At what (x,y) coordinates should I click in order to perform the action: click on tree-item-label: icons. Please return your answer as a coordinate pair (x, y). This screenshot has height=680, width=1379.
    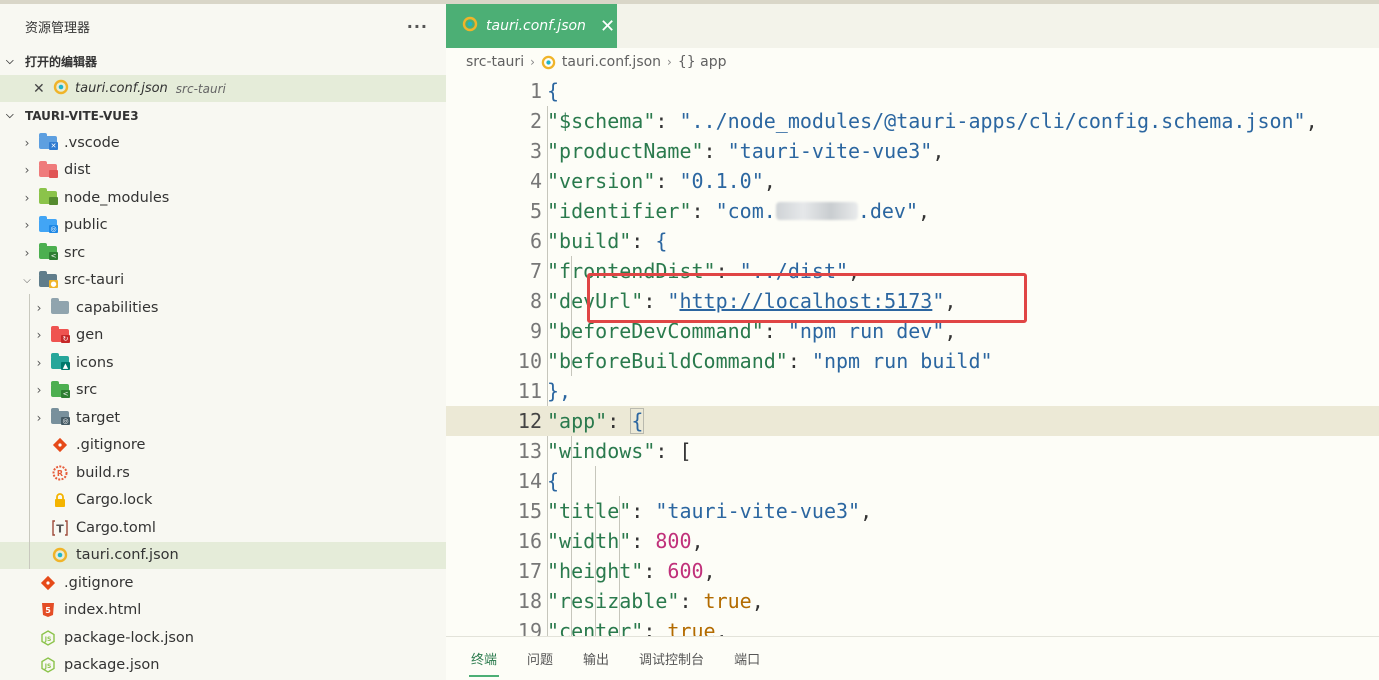
    Looking at the image, I should click on (95, 362).